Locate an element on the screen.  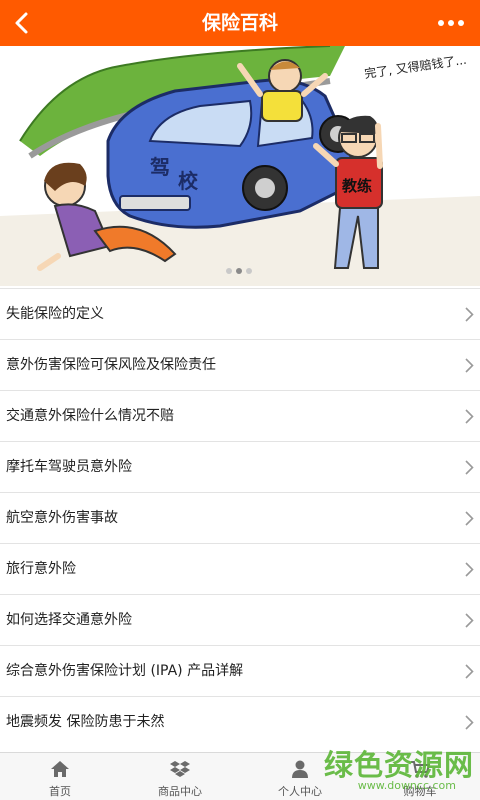
list-item: 综合意外伤害保险计划 (IPA) 产品详解 is located at coordinates (240, 670).